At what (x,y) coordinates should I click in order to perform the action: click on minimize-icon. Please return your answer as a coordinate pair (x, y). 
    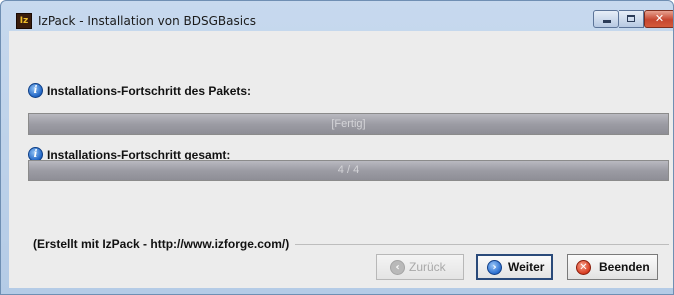
    Looking at the image, I should click on (607, 21).